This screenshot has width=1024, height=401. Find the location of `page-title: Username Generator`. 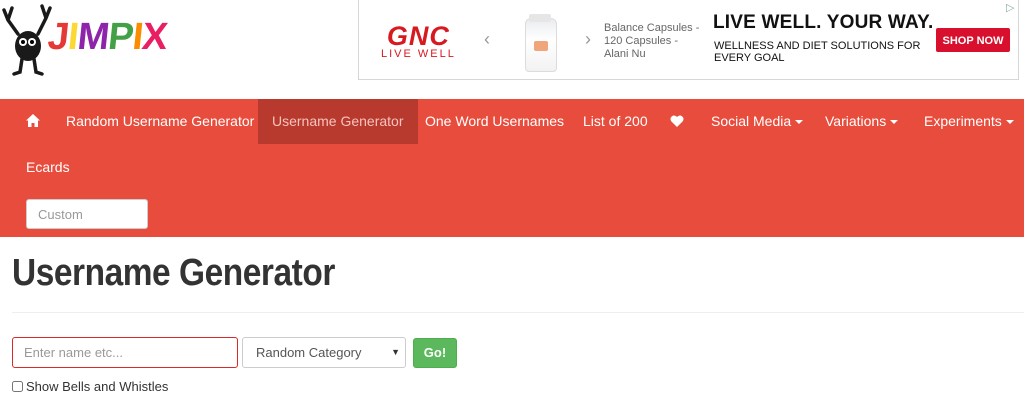

page-title: Username Generator is located at coordinates (173, 273).